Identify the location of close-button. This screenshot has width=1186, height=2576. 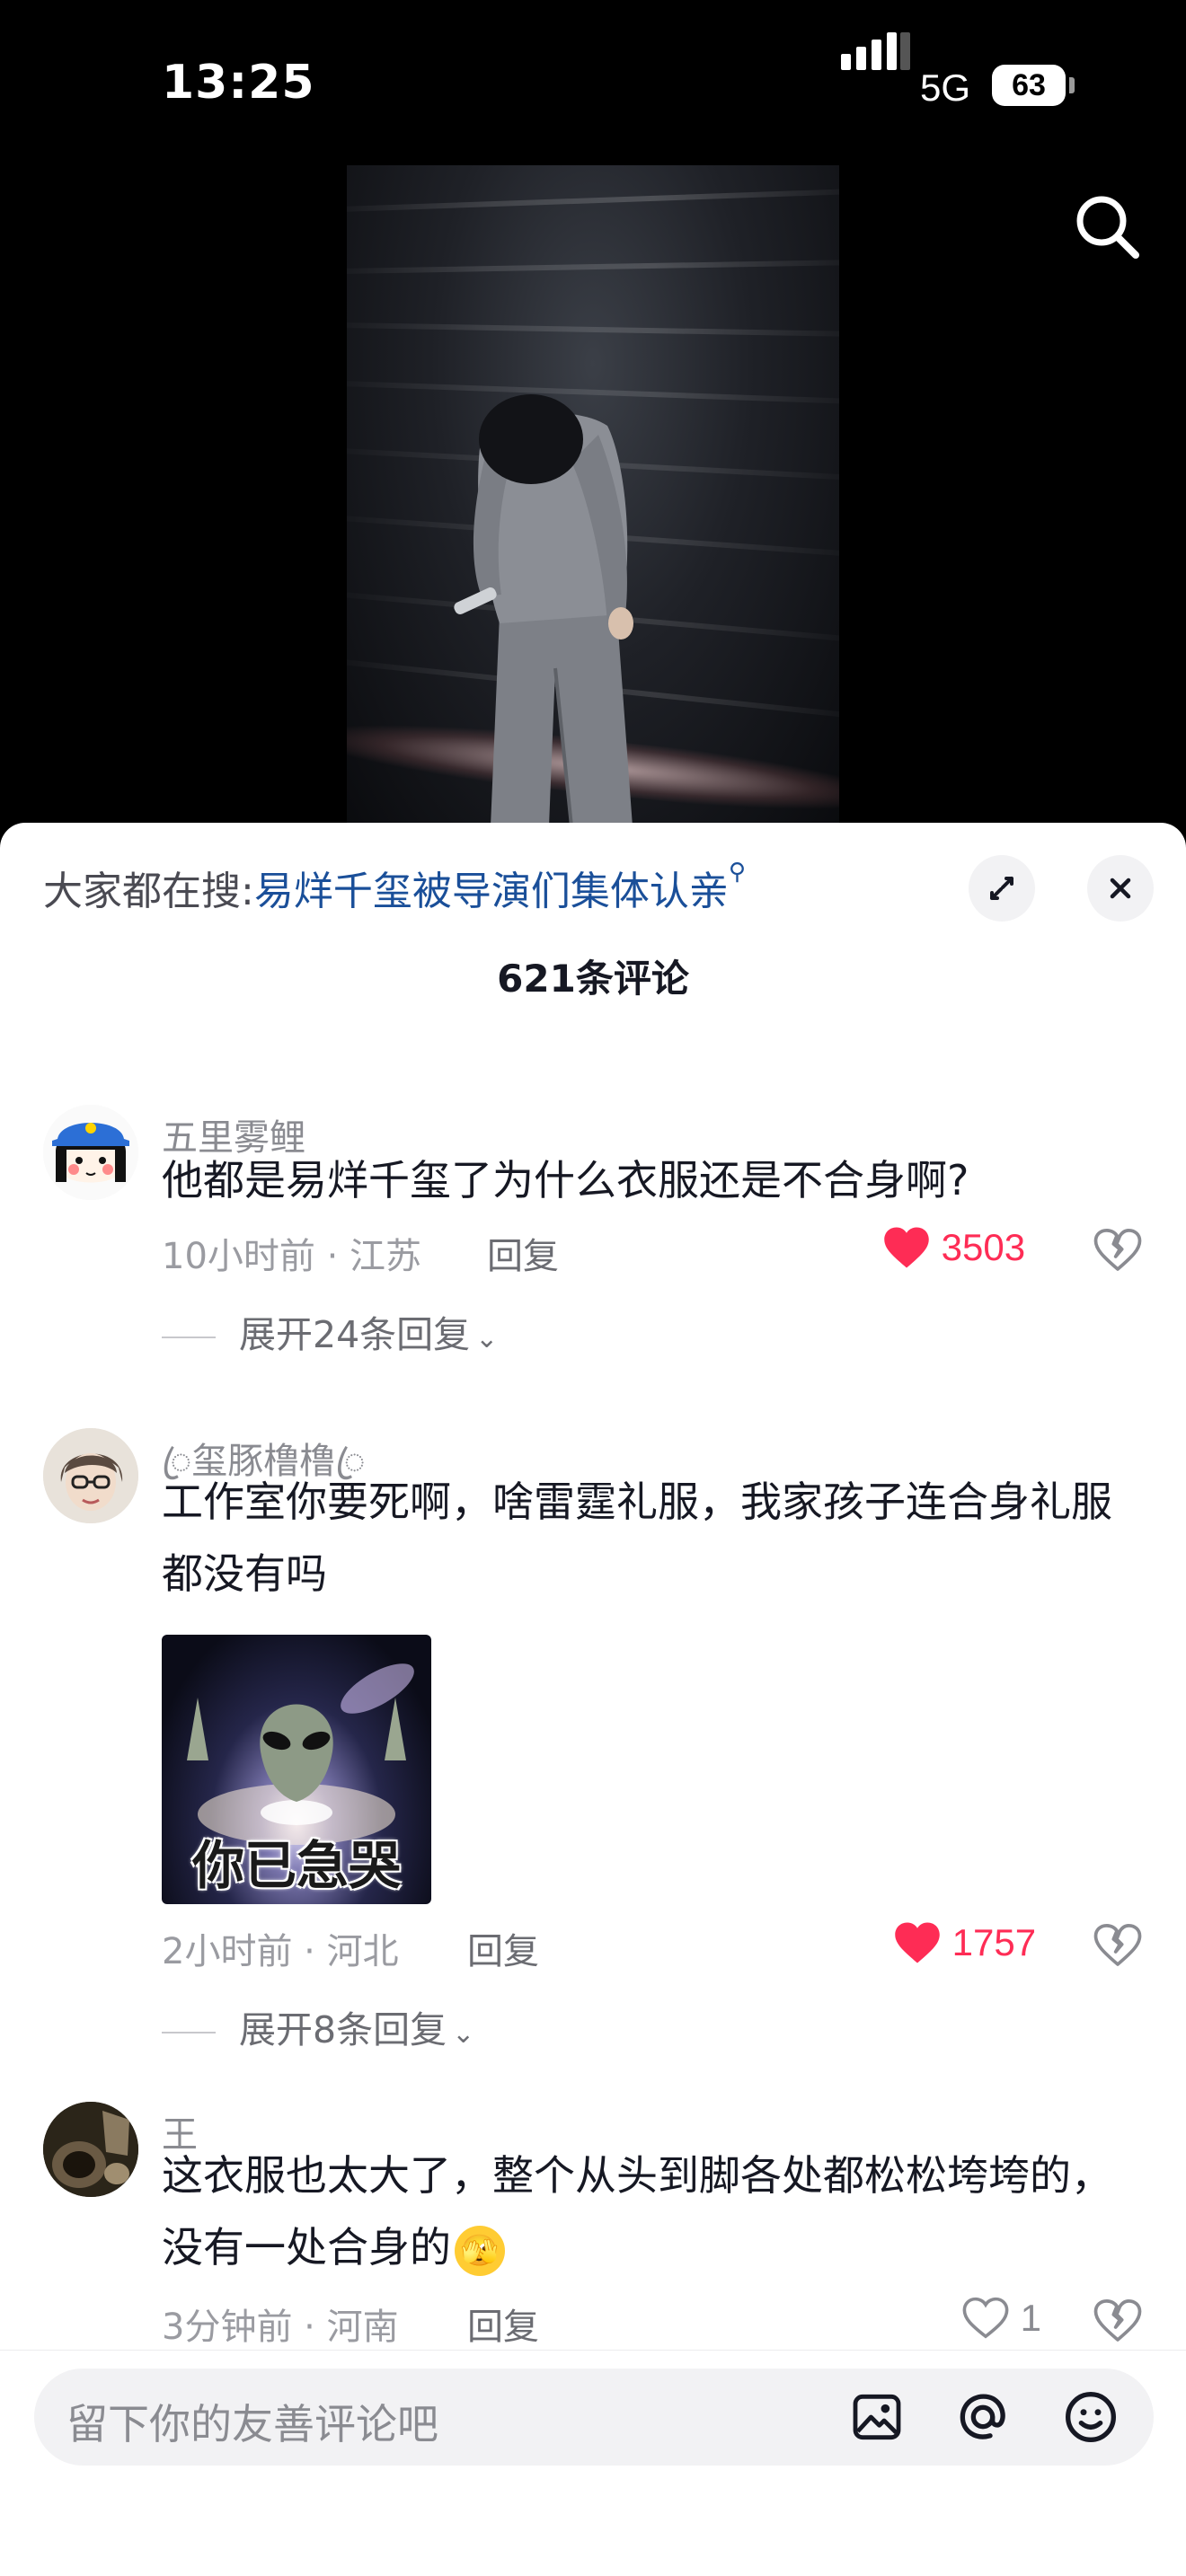
(1120, 888).